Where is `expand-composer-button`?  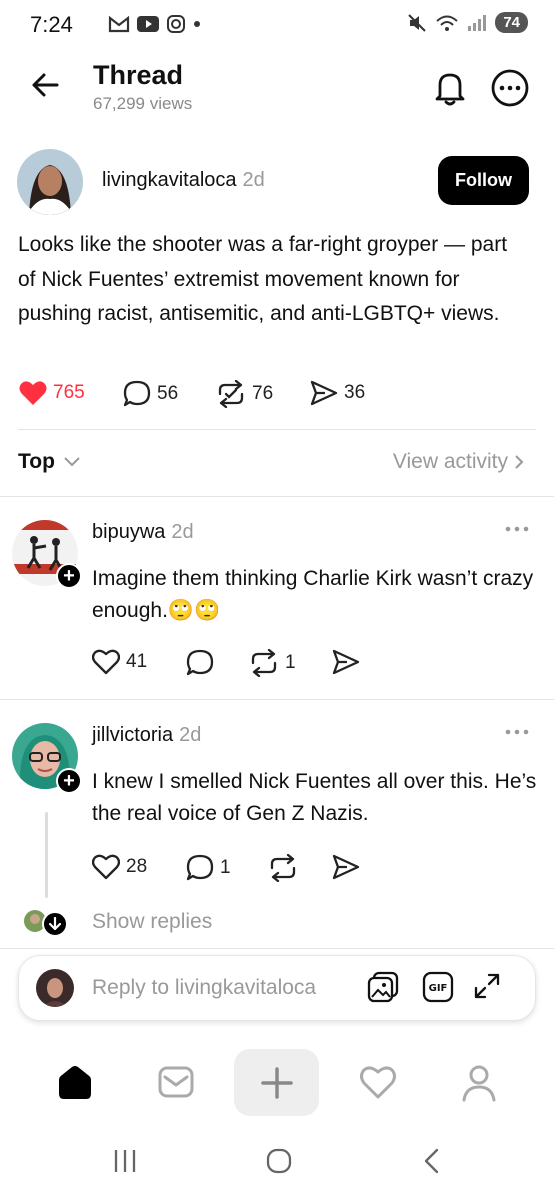
expand-composer-button is located at coordinates (487, 986).